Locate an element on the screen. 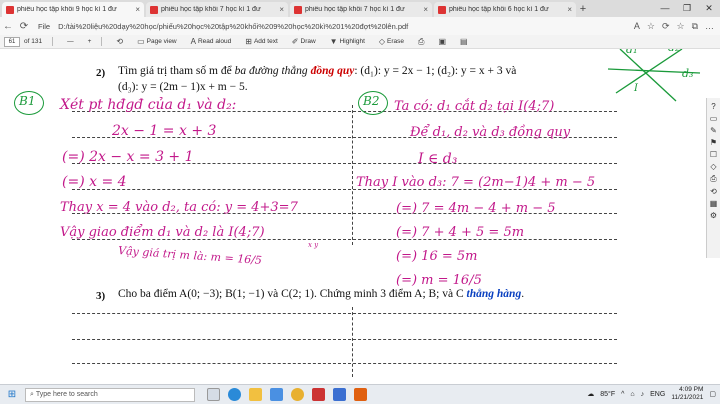  box-icon: ☐ is located at coordinates (713, 154).